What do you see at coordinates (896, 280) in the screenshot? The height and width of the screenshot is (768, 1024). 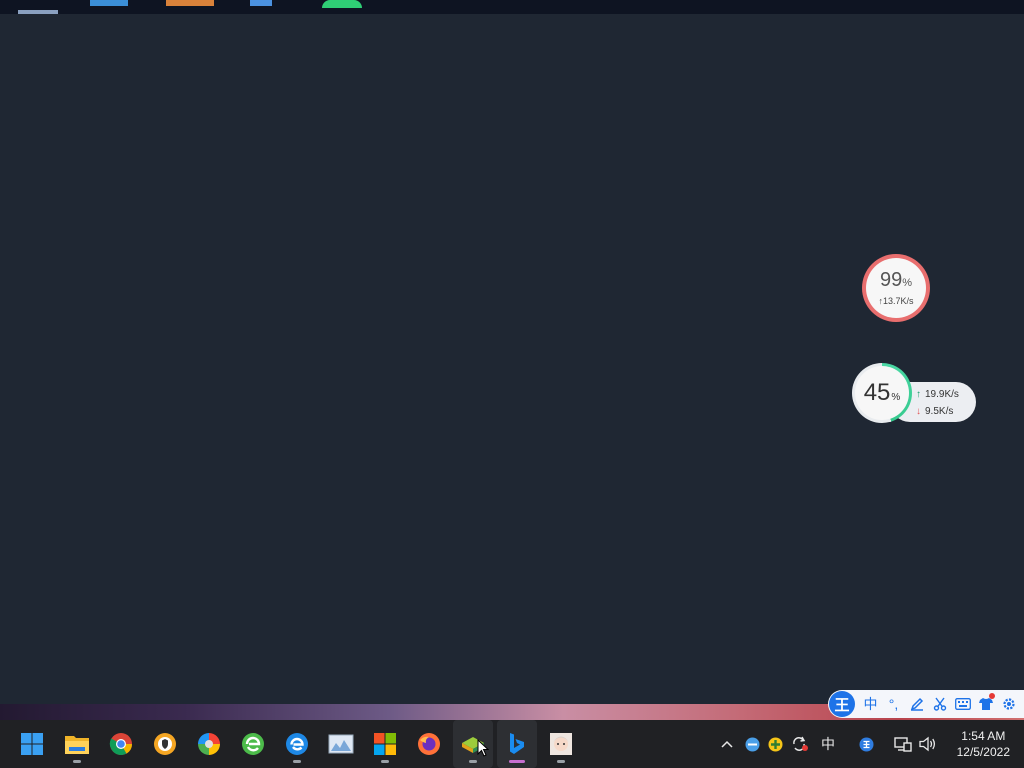 I see `cpu-percent: 99%` at bounding box center [896, 280].